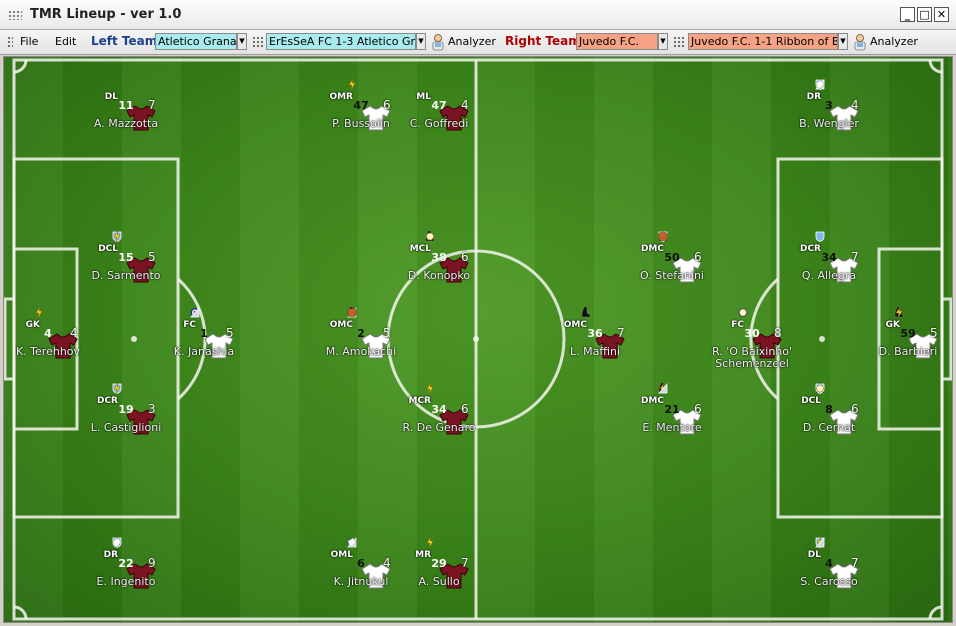 Image resolution: width=956 pixels, height=626 pixels. Describe the element at coordinates (126, 123) in the screenshot. I see `player-name: A. Mazzotta` at that location.